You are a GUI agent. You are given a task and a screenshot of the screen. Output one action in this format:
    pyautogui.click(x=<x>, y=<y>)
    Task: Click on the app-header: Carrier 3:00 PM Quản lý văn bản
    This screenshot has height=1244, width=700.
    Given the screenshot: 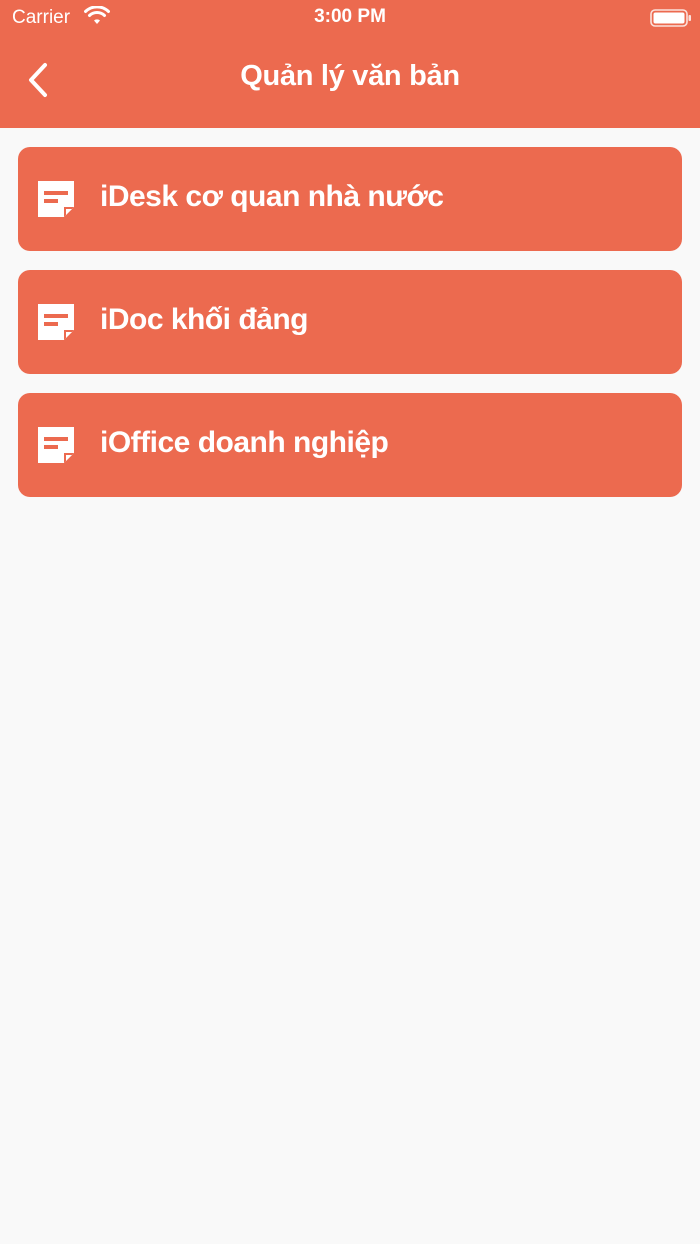 What is the action you would take?
    pyautogui.click(x=350, y=64)
    